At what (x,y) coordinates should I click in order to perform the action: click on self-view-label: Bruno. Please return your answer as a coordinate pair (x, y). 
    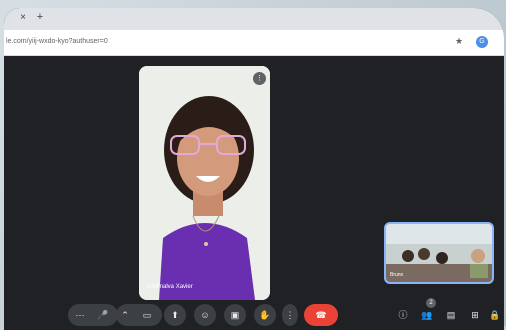
    Looking at the image, I should click on (397, 275).